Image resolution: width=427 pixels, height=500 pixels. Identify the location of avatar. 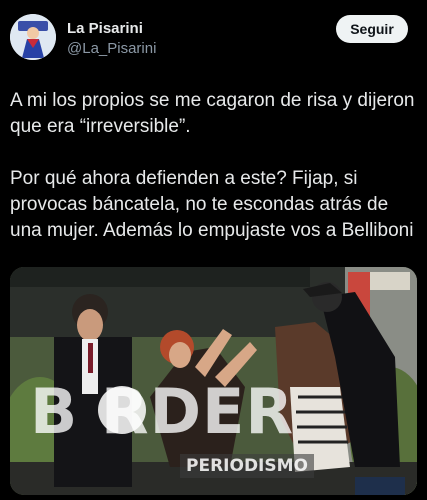
(33, 37).